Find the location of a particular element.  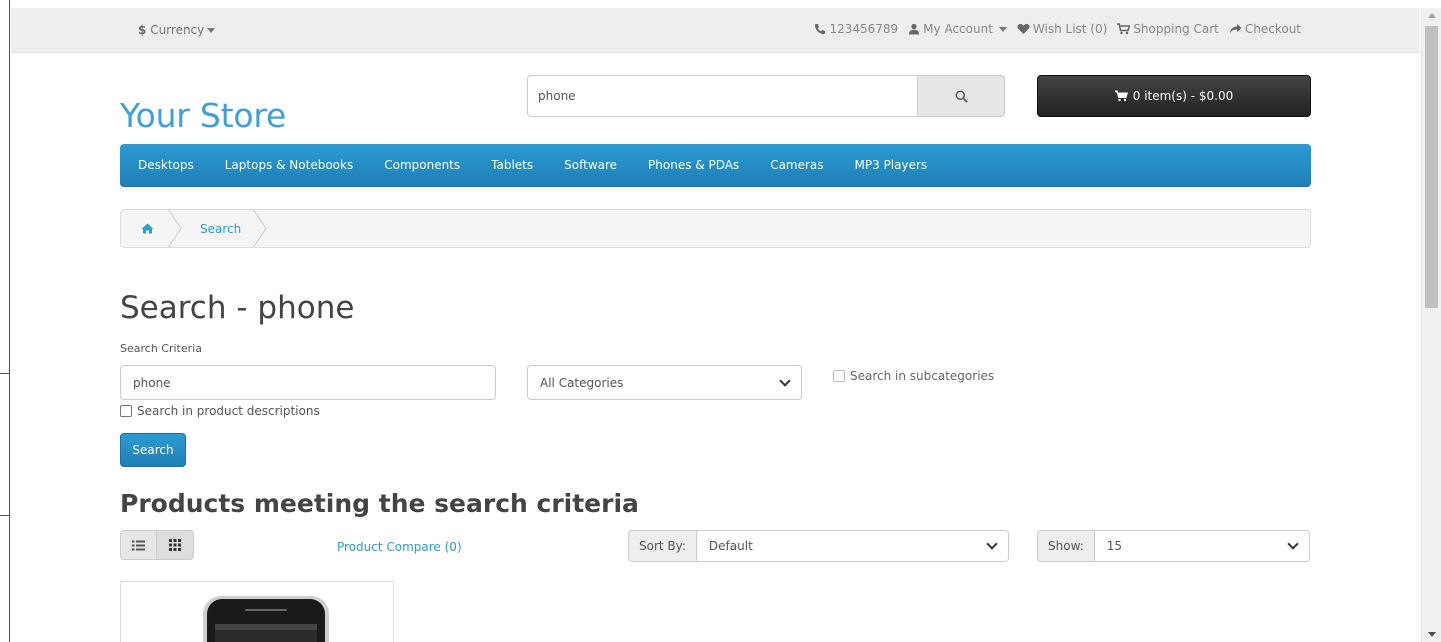

view-toggle is located at coordinates (157, 545).